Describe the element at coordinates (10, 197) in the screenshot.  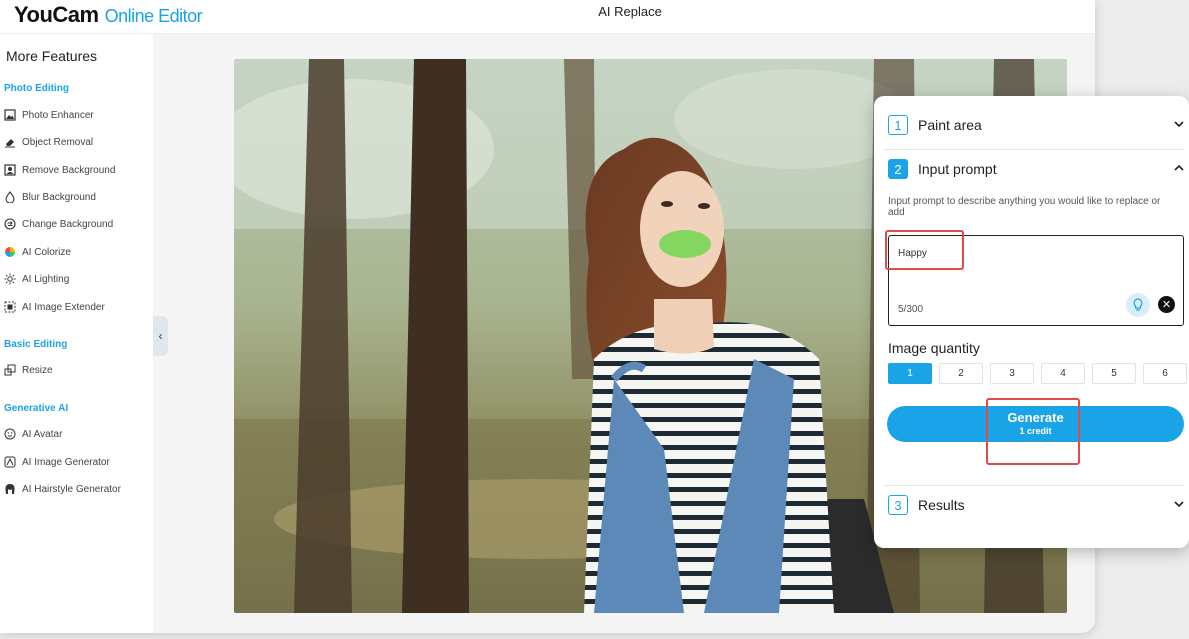
I see `drop-icon` at that location.